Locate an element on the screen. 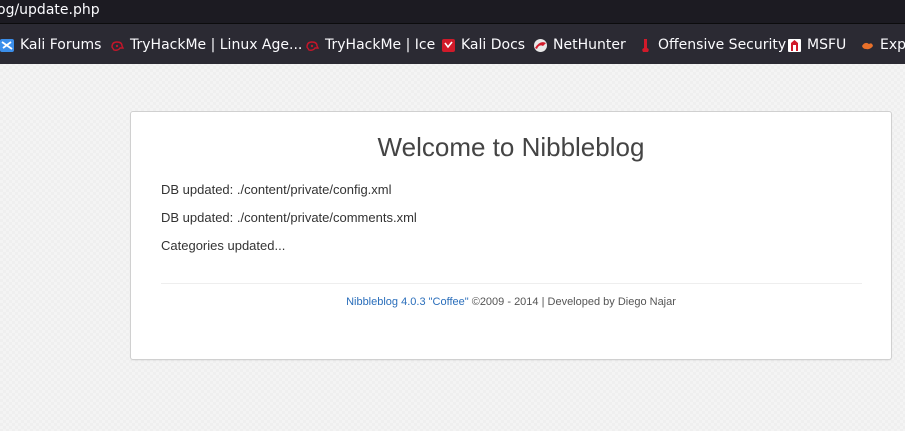  kali-dragon-icon is located at coordinates (7, 45).